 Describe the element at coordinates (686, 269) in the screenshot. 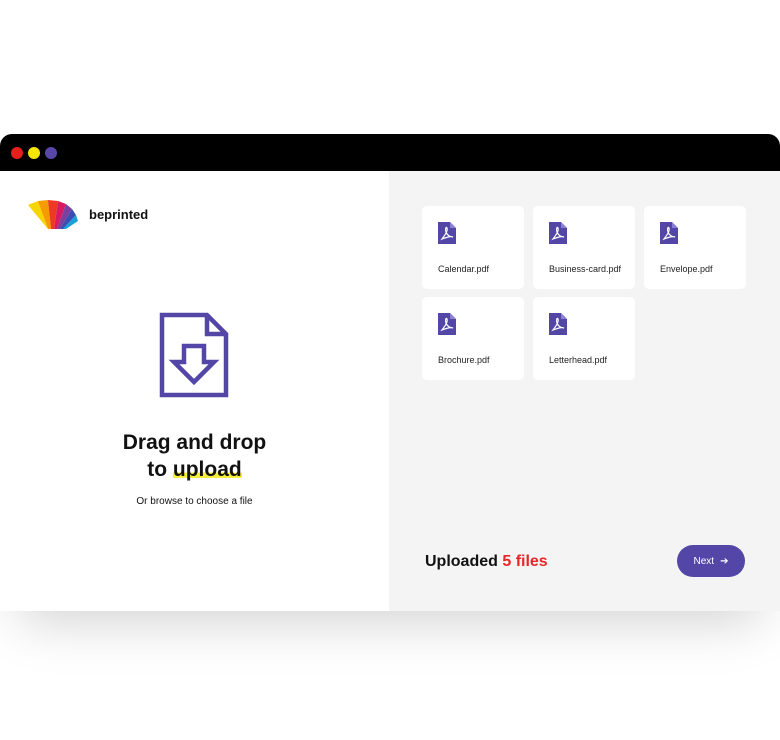

I see `file-name: Envelope.pdf` at that location.